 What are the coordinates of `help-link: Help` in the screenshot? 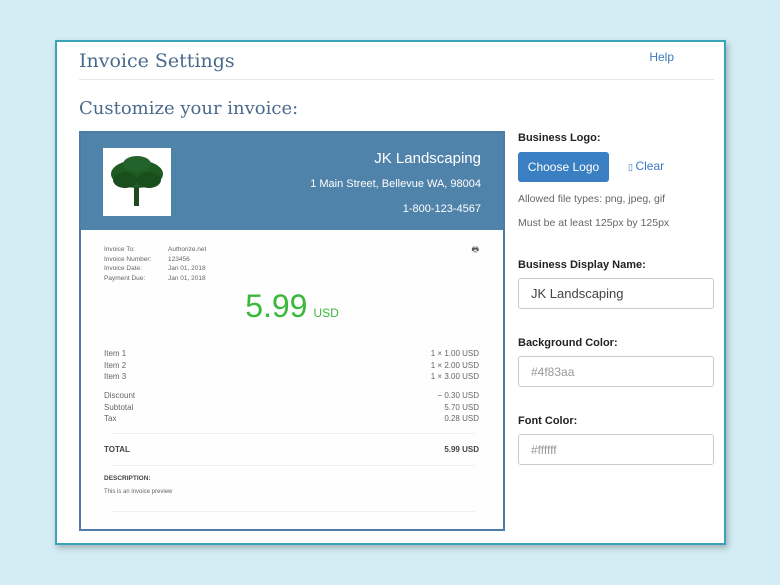 It's located at (661, 57).